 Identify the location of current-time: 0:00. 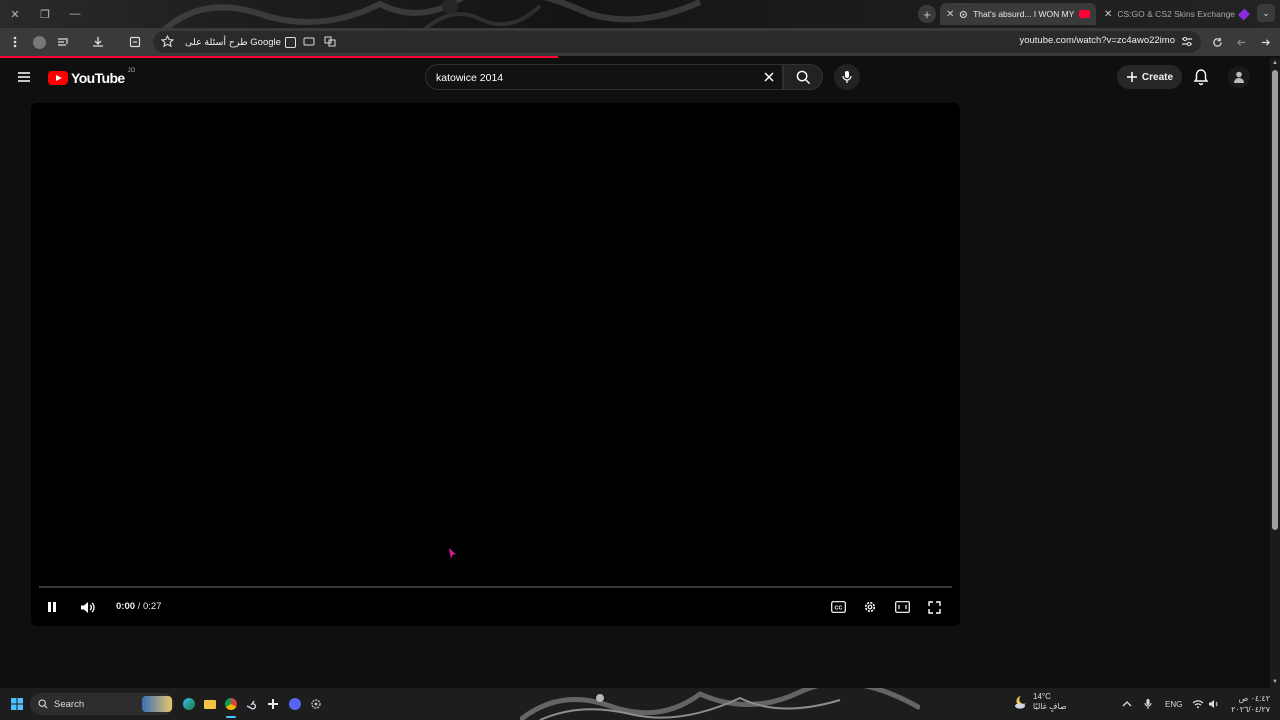
(126, 606).